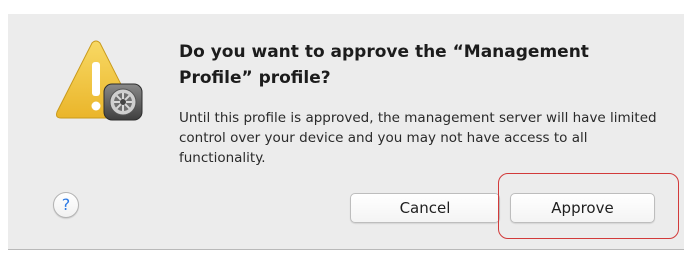 This screenshot has height=255, width=684. Describe the element at coordinates (346, 249) in the screenshot. I see `dialog-bottom-border` at that location.